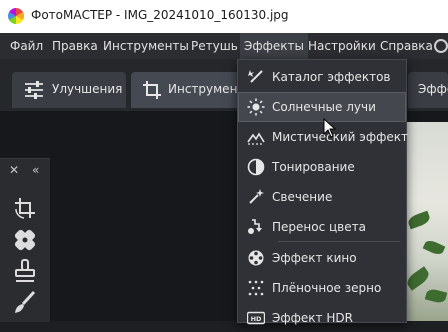  I want to click on toning-icon, so click(256, 167).